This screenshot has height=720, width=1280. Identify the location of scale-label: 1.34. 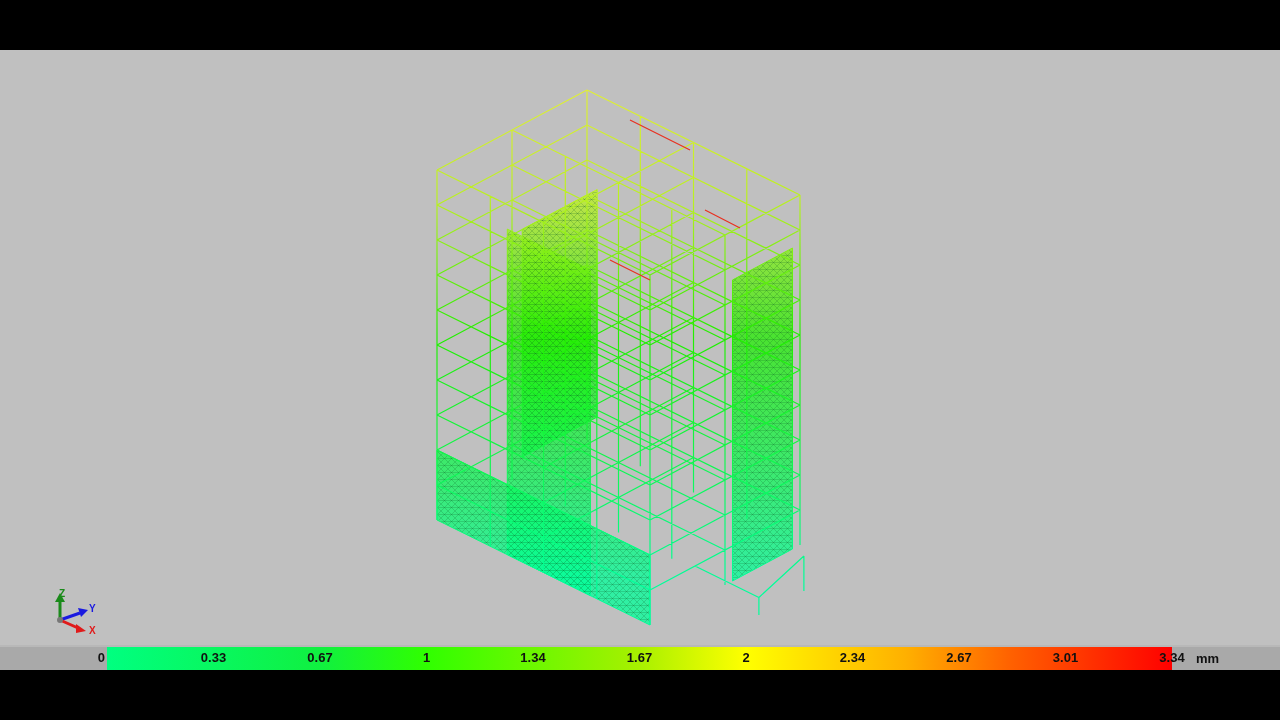
(533, 657).